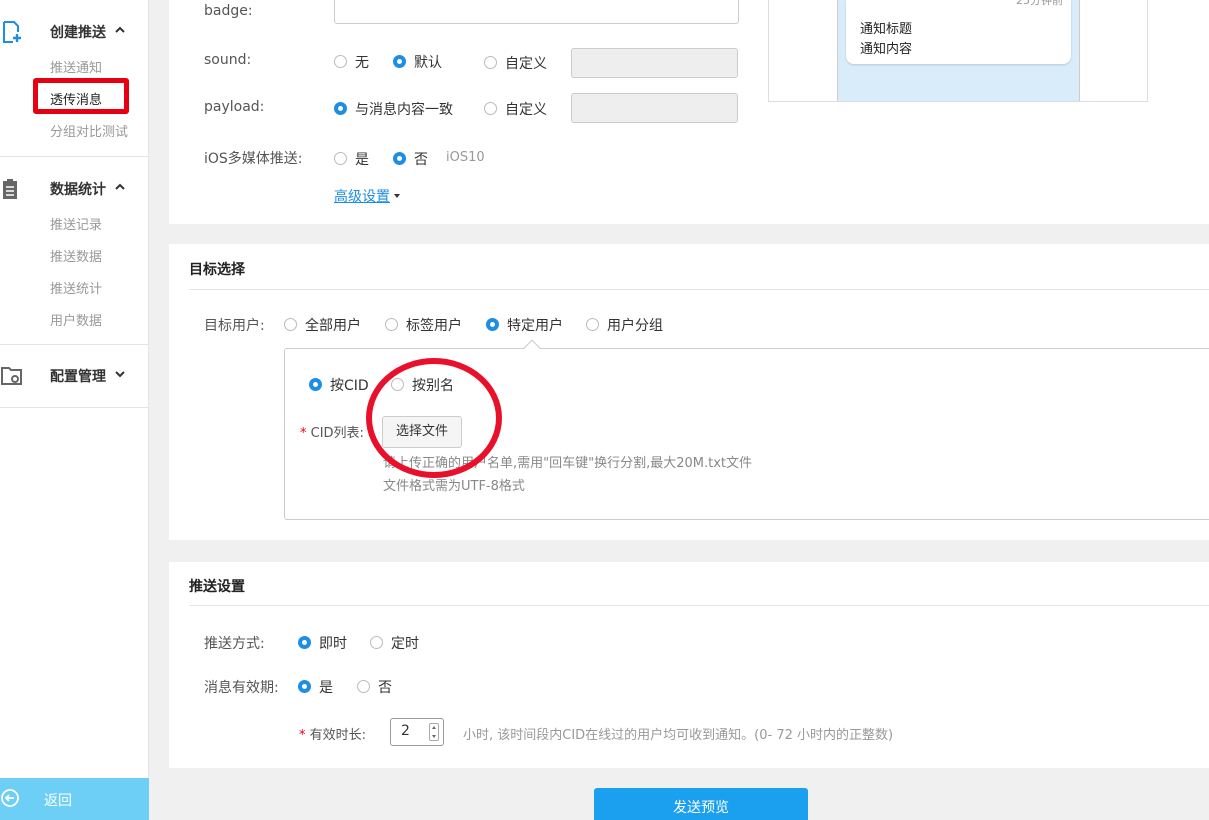 The image size is (1209, 820). Describe the element at coordinates (76, 319) in the screenshot. I see `sidebar-item-user-data: 用户数据` at that location.